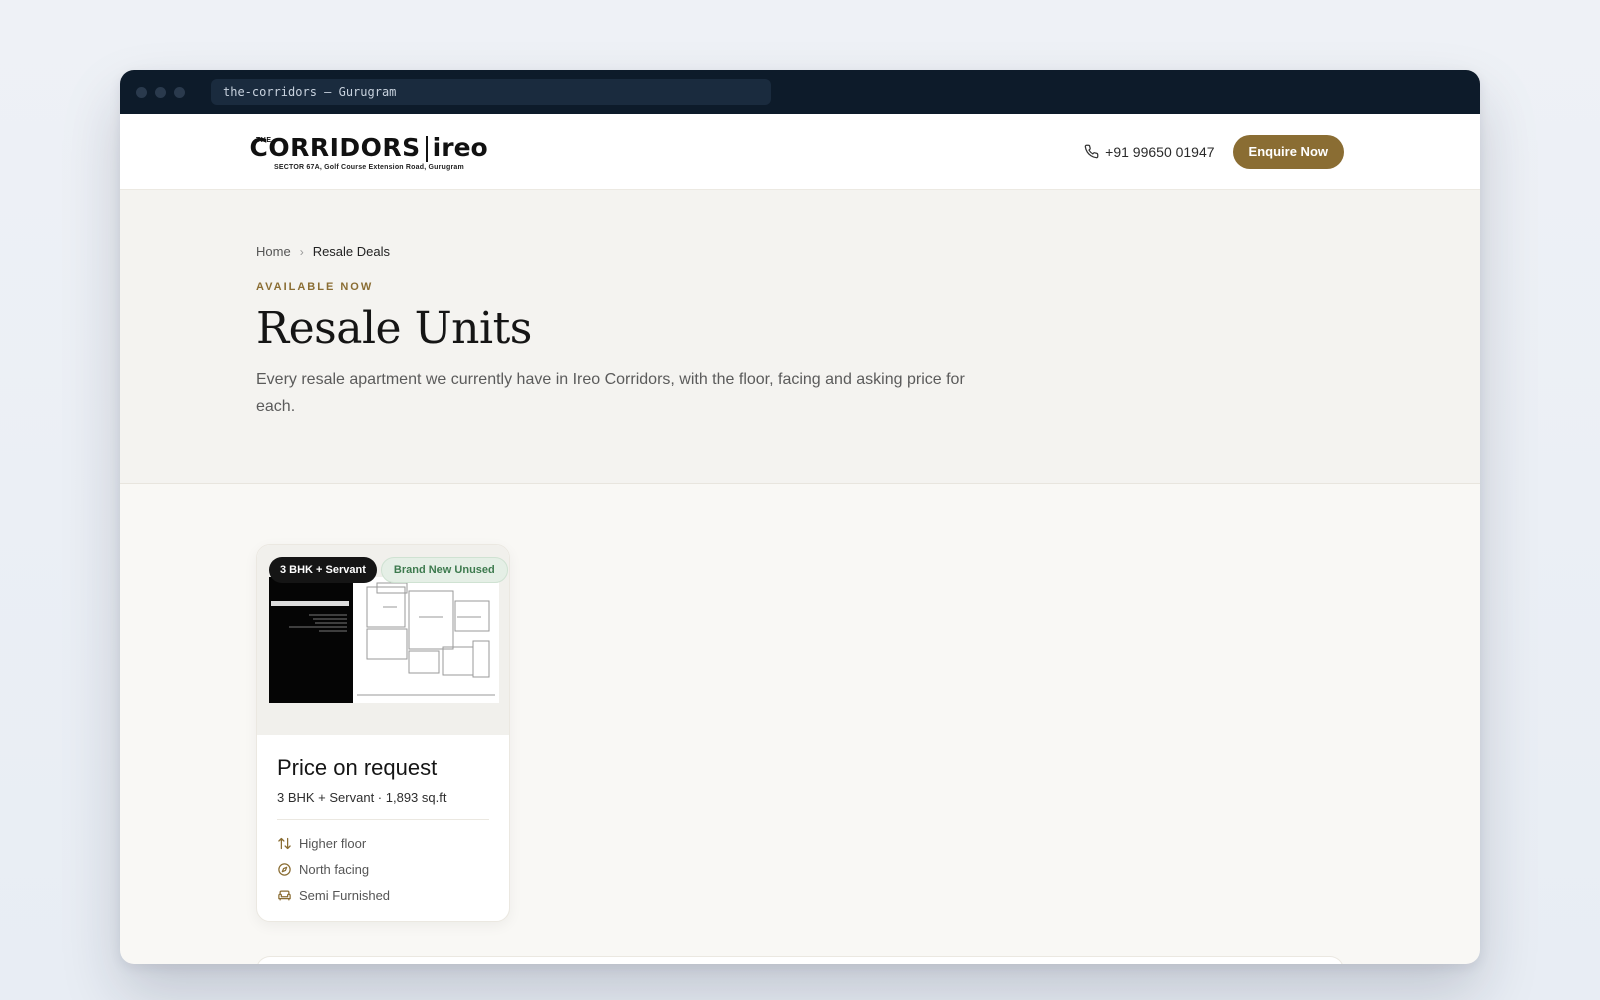 The image size is (1600, 1000). I want to click on next-section-card, so click(800, 960).